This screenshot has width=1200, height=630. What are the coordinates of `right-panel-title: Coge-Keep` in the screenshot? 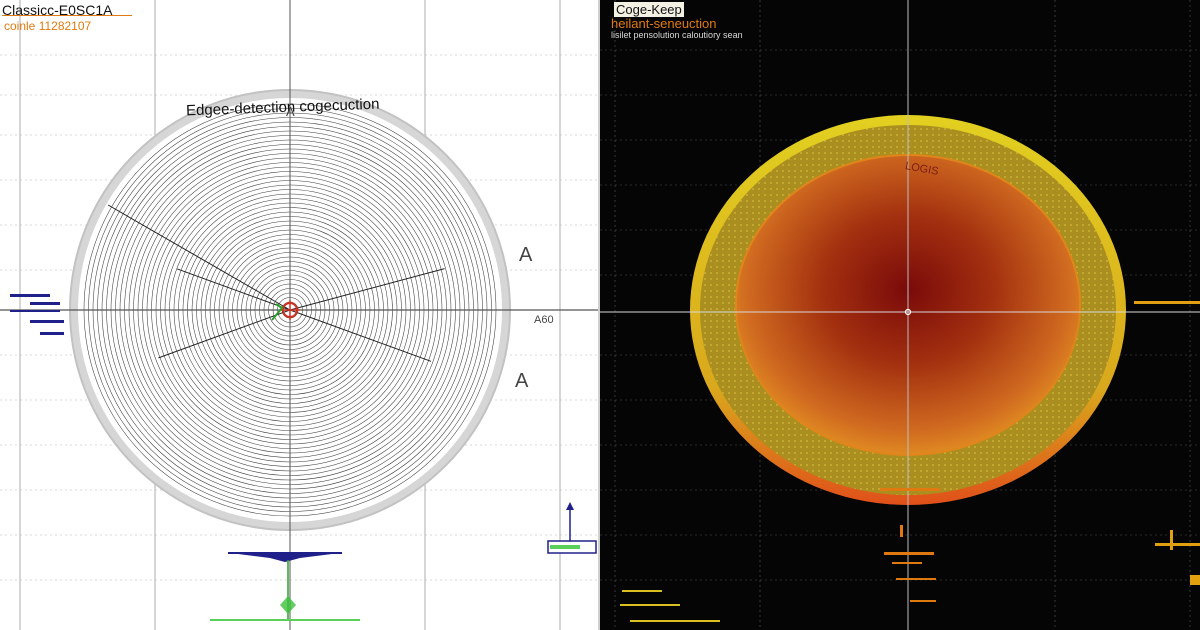 It's located at (649, 9).